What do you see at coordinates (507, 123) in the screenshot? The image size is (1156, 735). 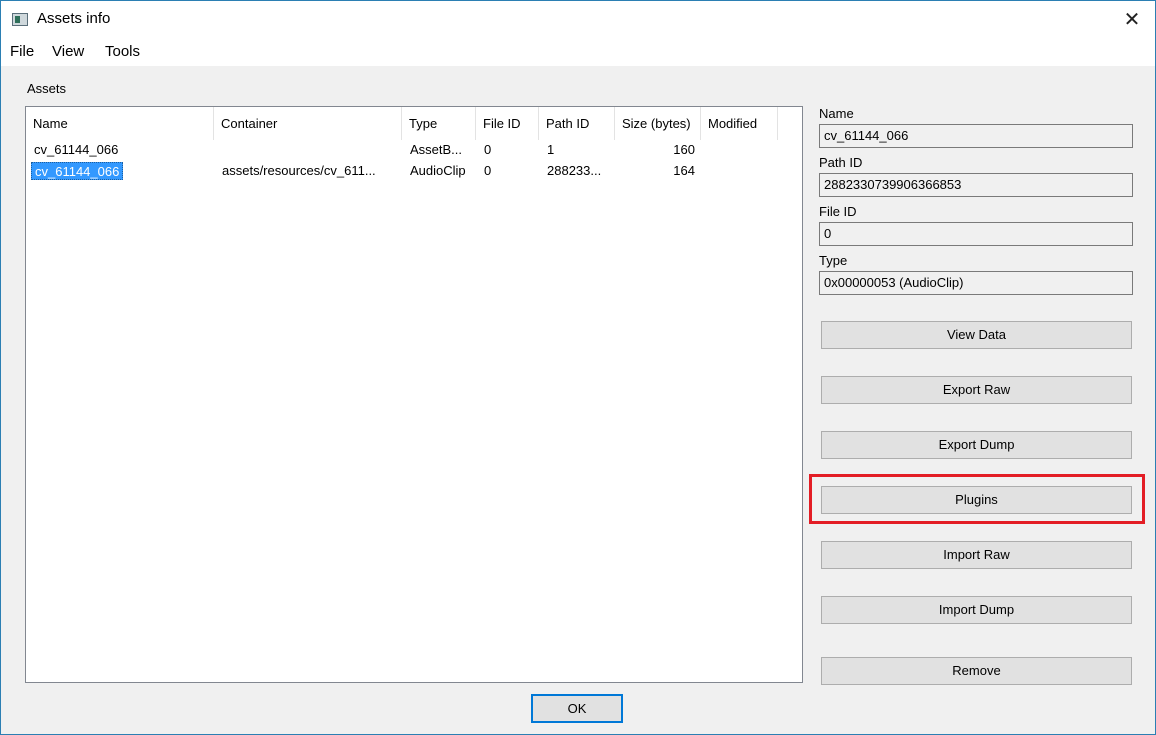 I see `column-header-file-id: File ID` at bounding box center [507, 123].